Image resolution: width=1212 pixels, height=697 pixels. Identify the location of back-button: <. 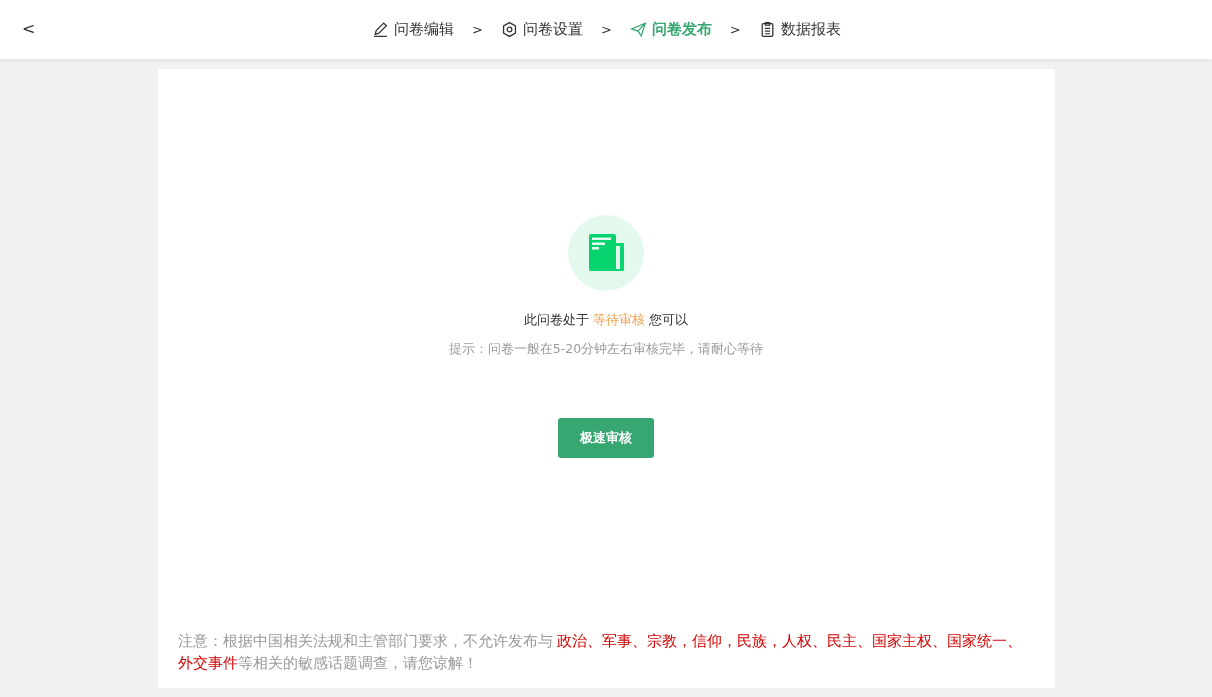
(29, 28).